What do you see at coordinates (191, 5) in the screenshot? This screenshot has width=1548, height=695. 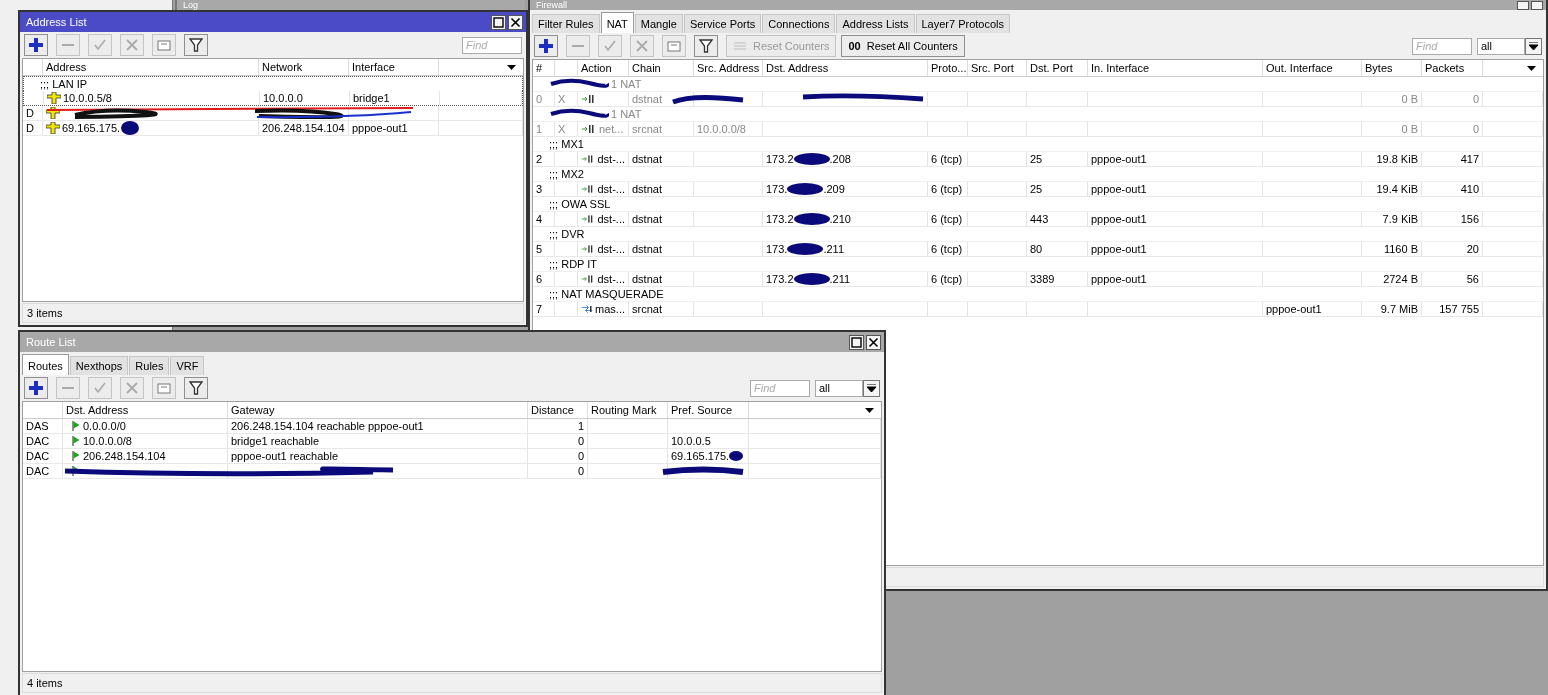 I see `window-title: Log` at bounding box center [191, 5].